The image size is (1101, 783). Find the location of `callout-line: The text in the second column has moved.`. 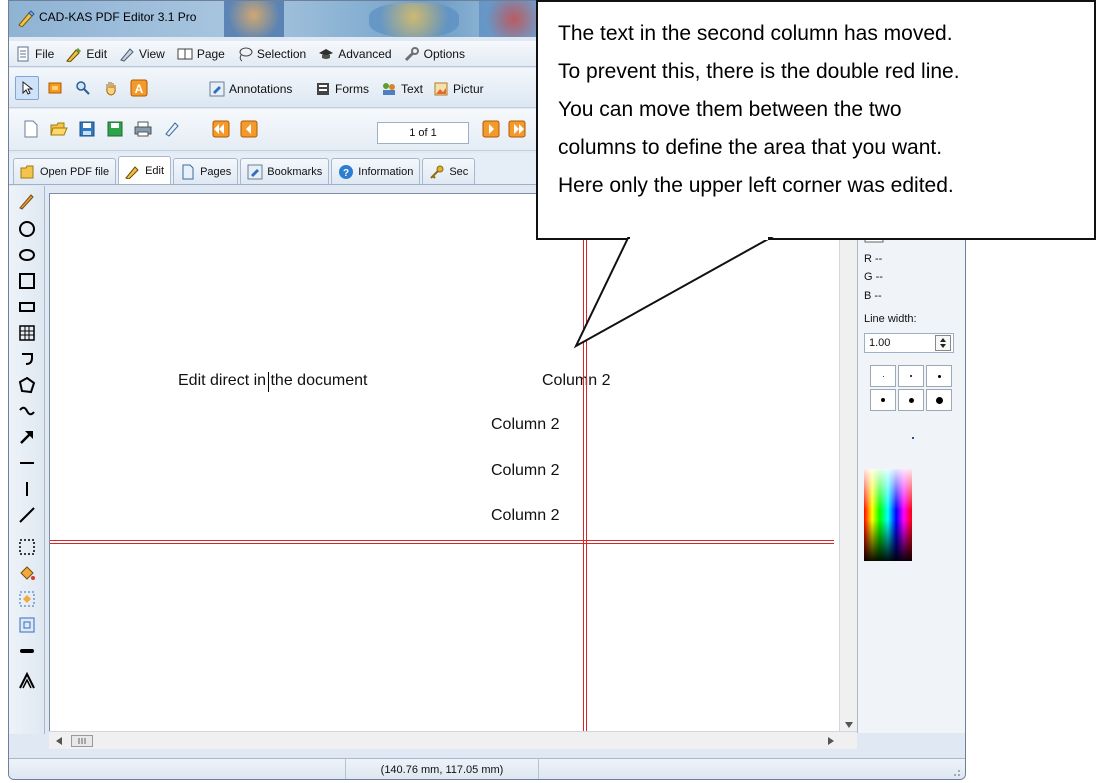

callout-line: The text in the second column has moved. is located at coordinates (755, 33).